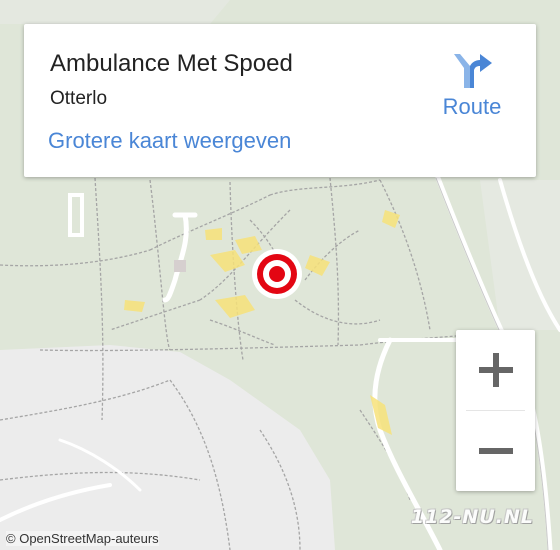 This screenshot has height=550, width=560. What do you see at coordinates (472, 106) in the screenshot?
I see `route-label: Route` at bounding box center [472, 106].